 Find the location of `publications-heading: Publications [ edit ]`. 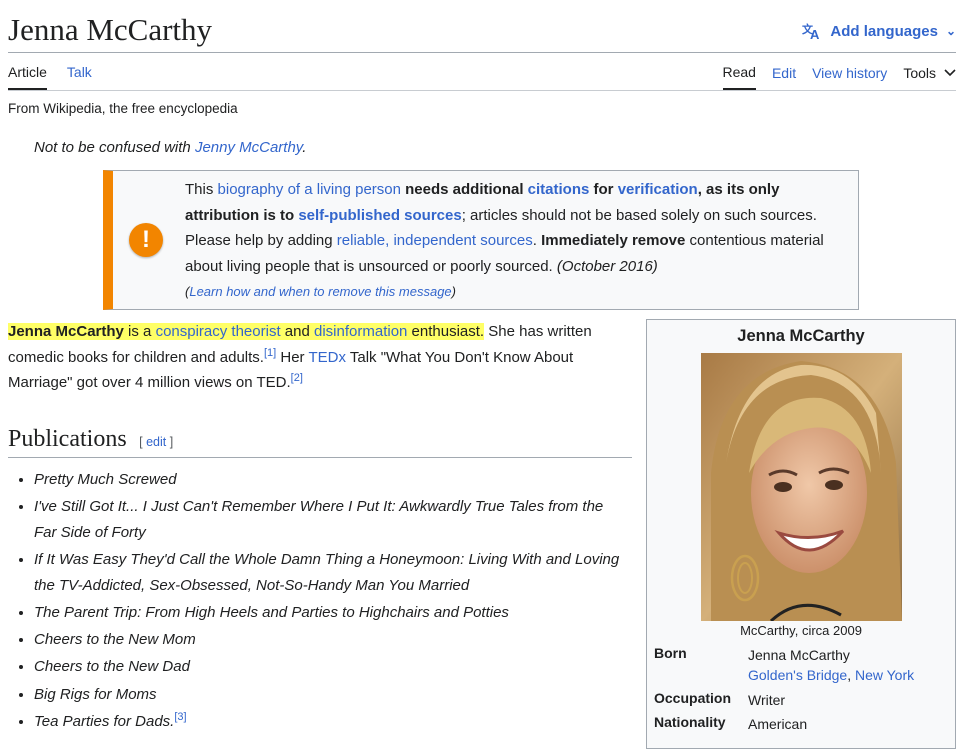

publications-heading: Publications [ edit ] is located at coordinates (320, 442).